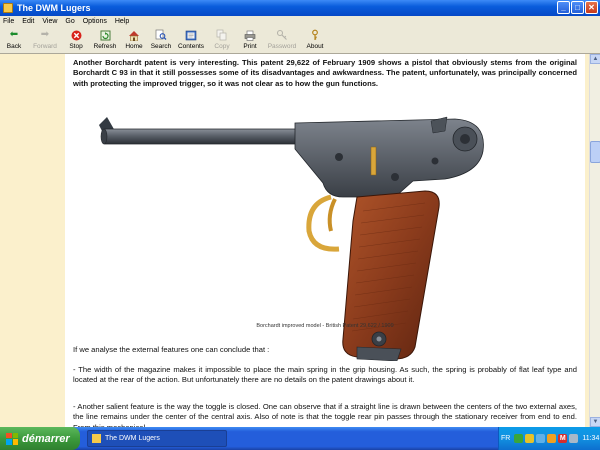  What do you see at coordinates (191, 46) in the screenshot?
I see `contents-label: Contents` at bounding box center [191, 46].